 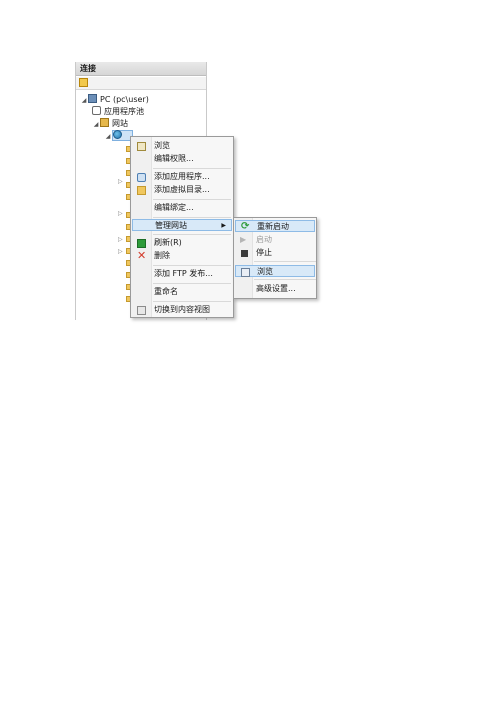 What do you see at coordinates (124, 99) in the screenshot?
I see `tree-node-pc-label: PC (pc\user)` at bounding box center [124, 99].